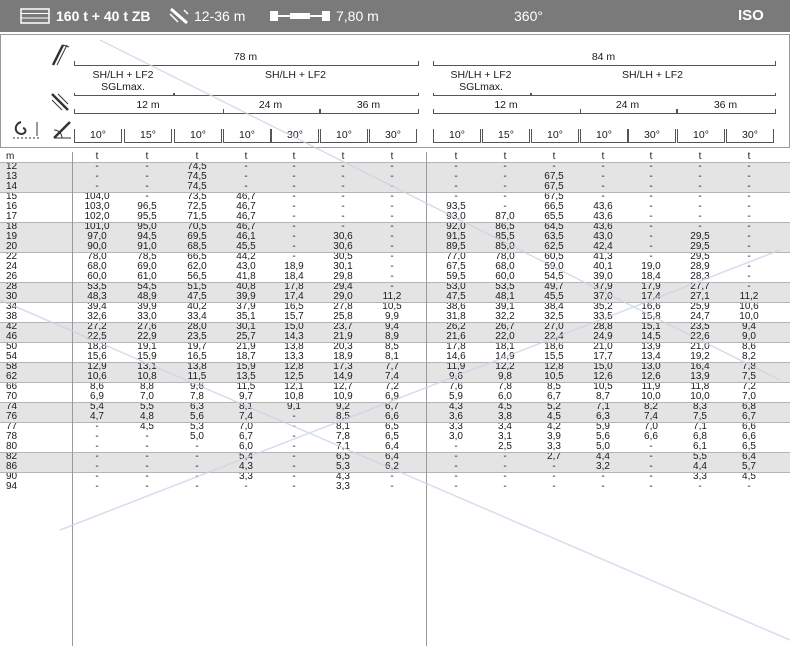 The height and width of the screenshot is (655, 790). What do you see at coordinates (528, 16) in the screenshot?
I see `slewing-label: 360°` at bounding box center [528, 16].